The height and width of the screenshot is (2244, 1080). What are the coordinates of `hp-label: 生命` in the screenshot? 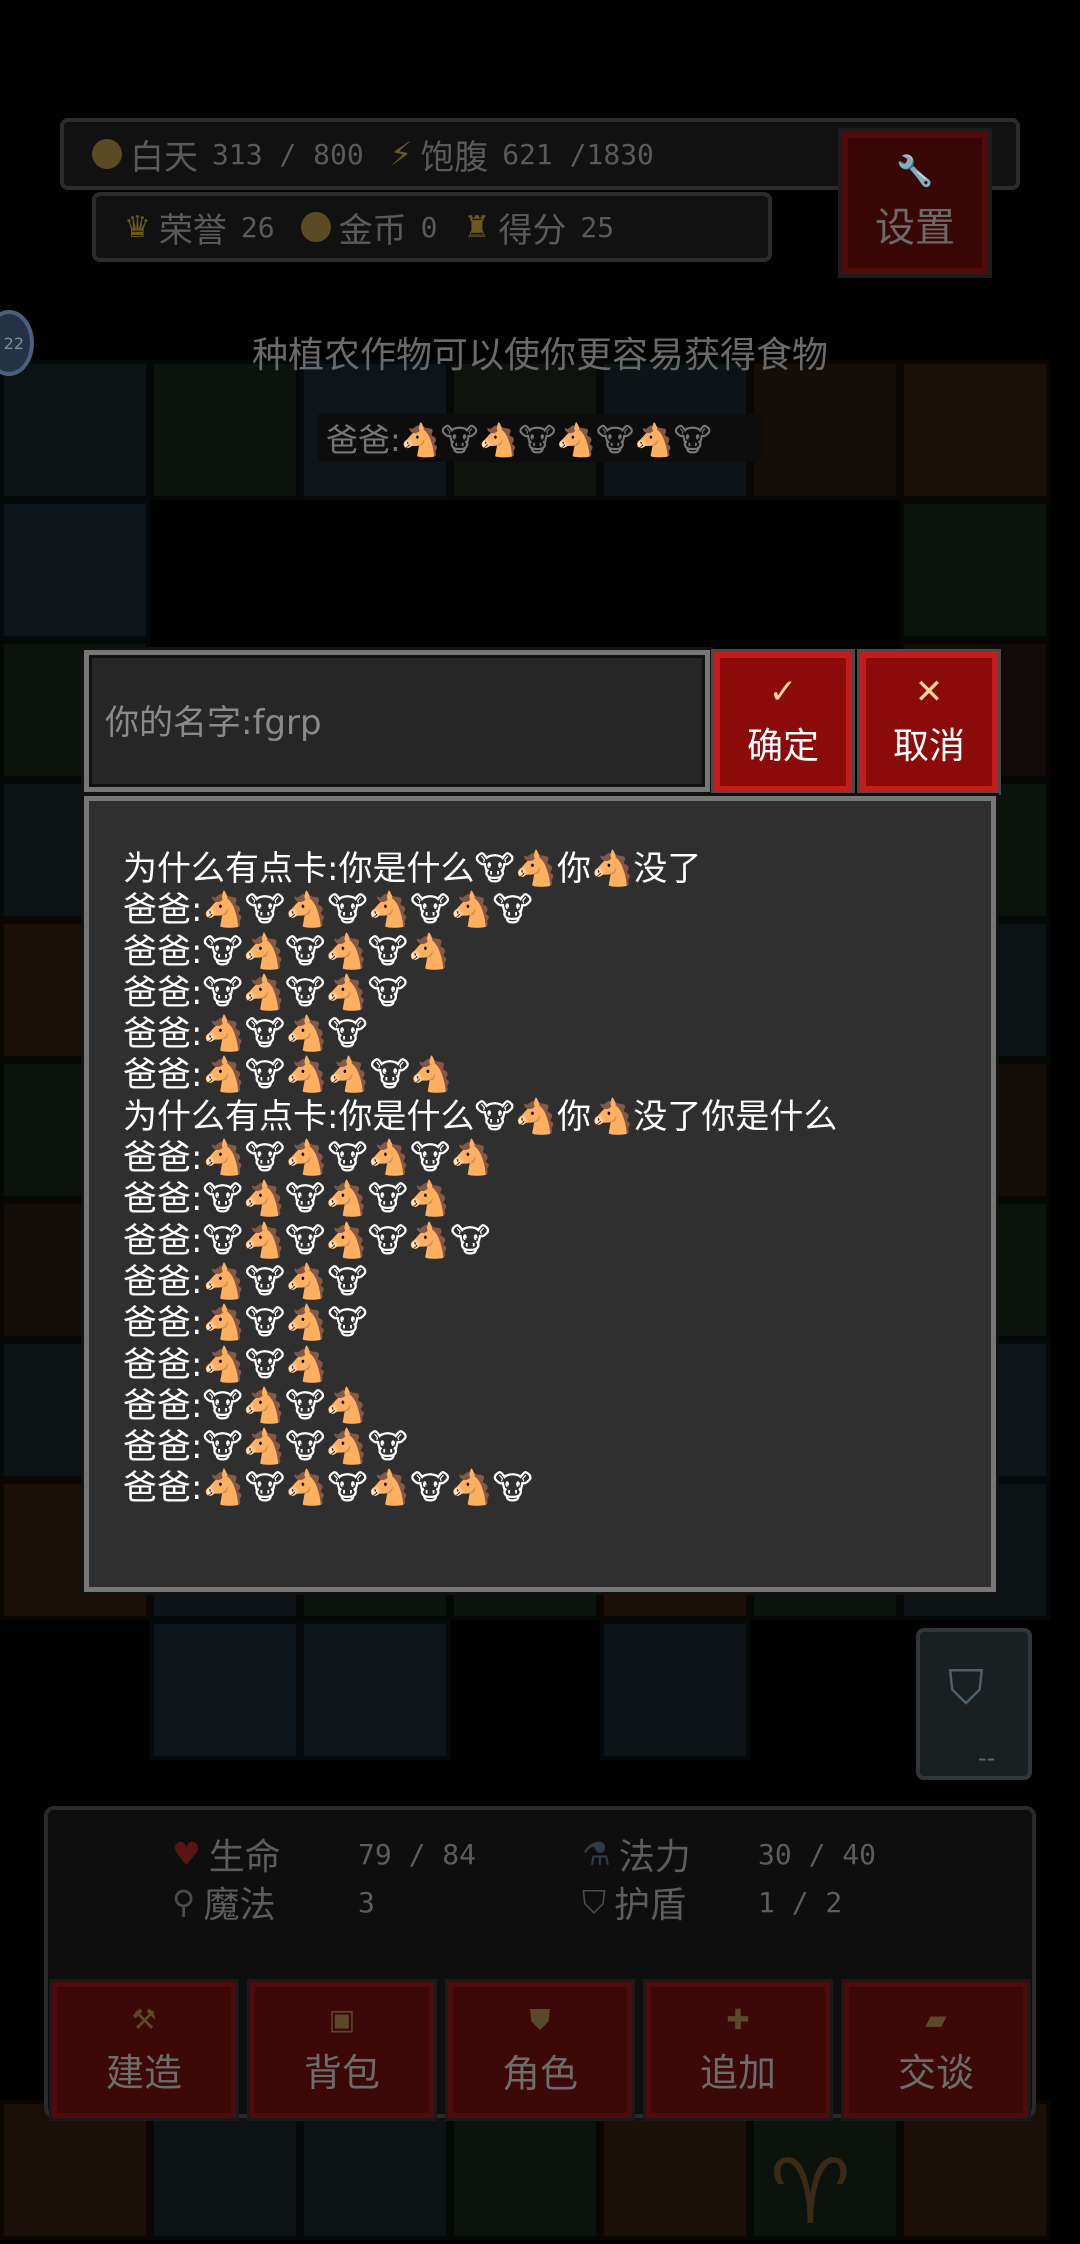 It's located at (244, 1857).